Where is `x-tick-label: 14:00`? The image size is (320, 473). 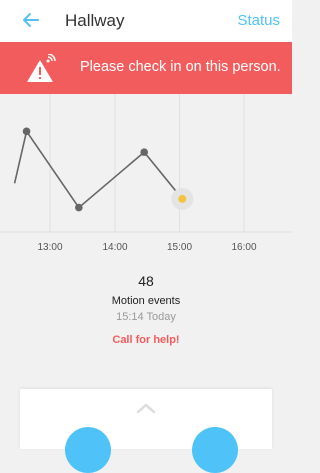
x-tick-label: 14:00 is located at coordinates (114, 247).